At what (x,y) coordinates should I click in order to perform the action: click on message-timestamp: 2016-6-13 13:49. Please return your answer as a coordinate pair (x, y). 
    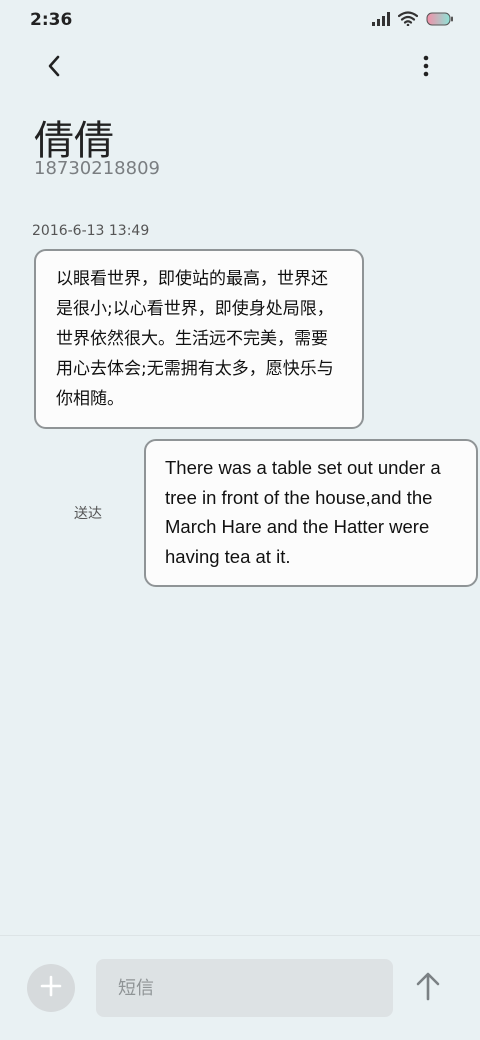
    Looking at the image, I should click on (91, 231).